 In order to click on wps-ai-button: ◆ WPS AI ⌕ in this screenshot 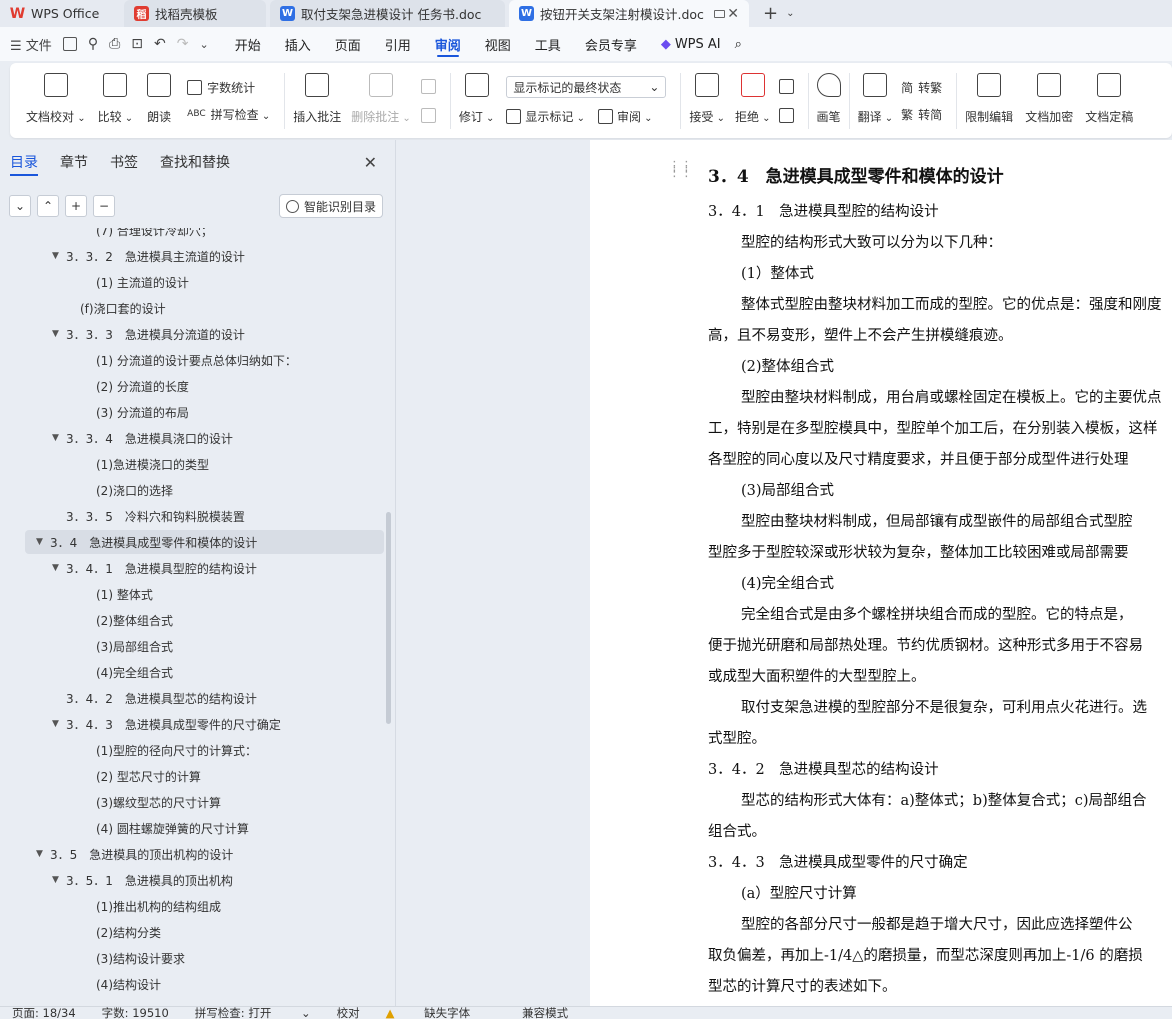, I will do `click(701, 44)`.